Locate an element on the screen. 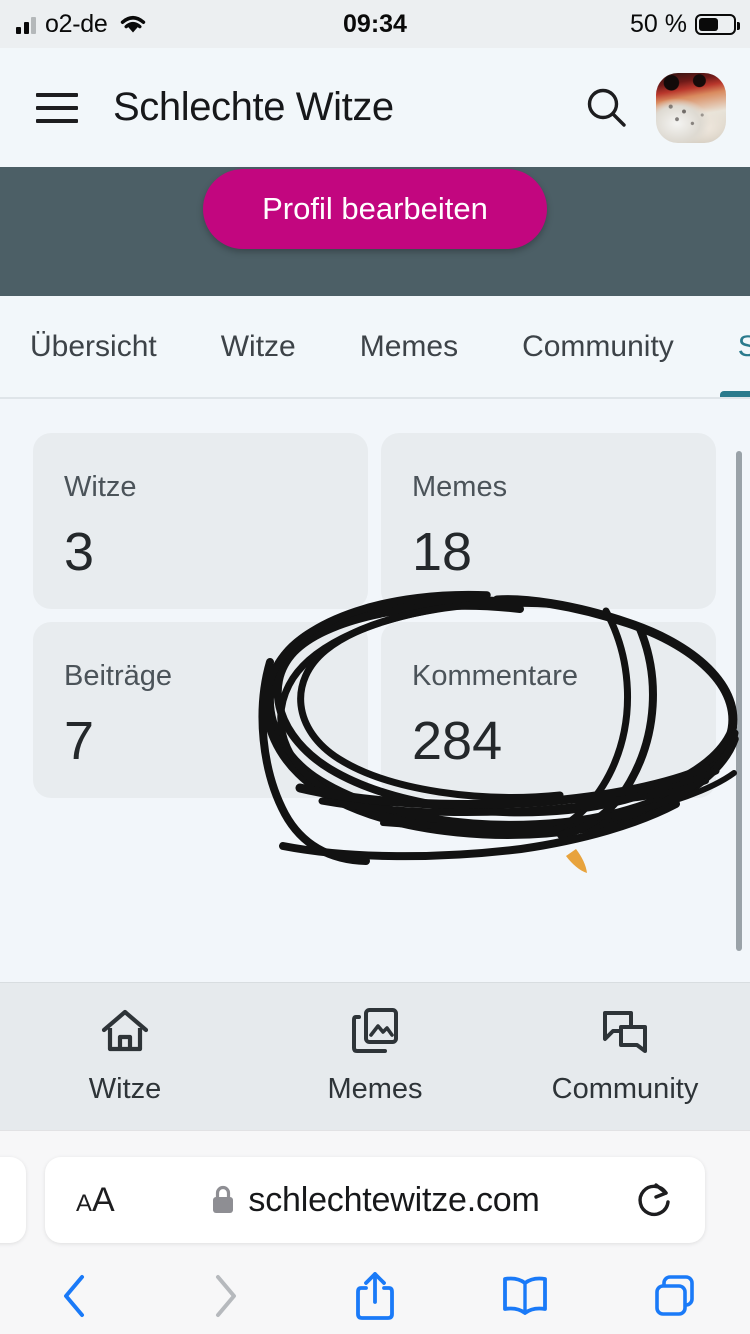  stat-card-beitraege: Beiträge 7 is located at coordinates (200, 710).